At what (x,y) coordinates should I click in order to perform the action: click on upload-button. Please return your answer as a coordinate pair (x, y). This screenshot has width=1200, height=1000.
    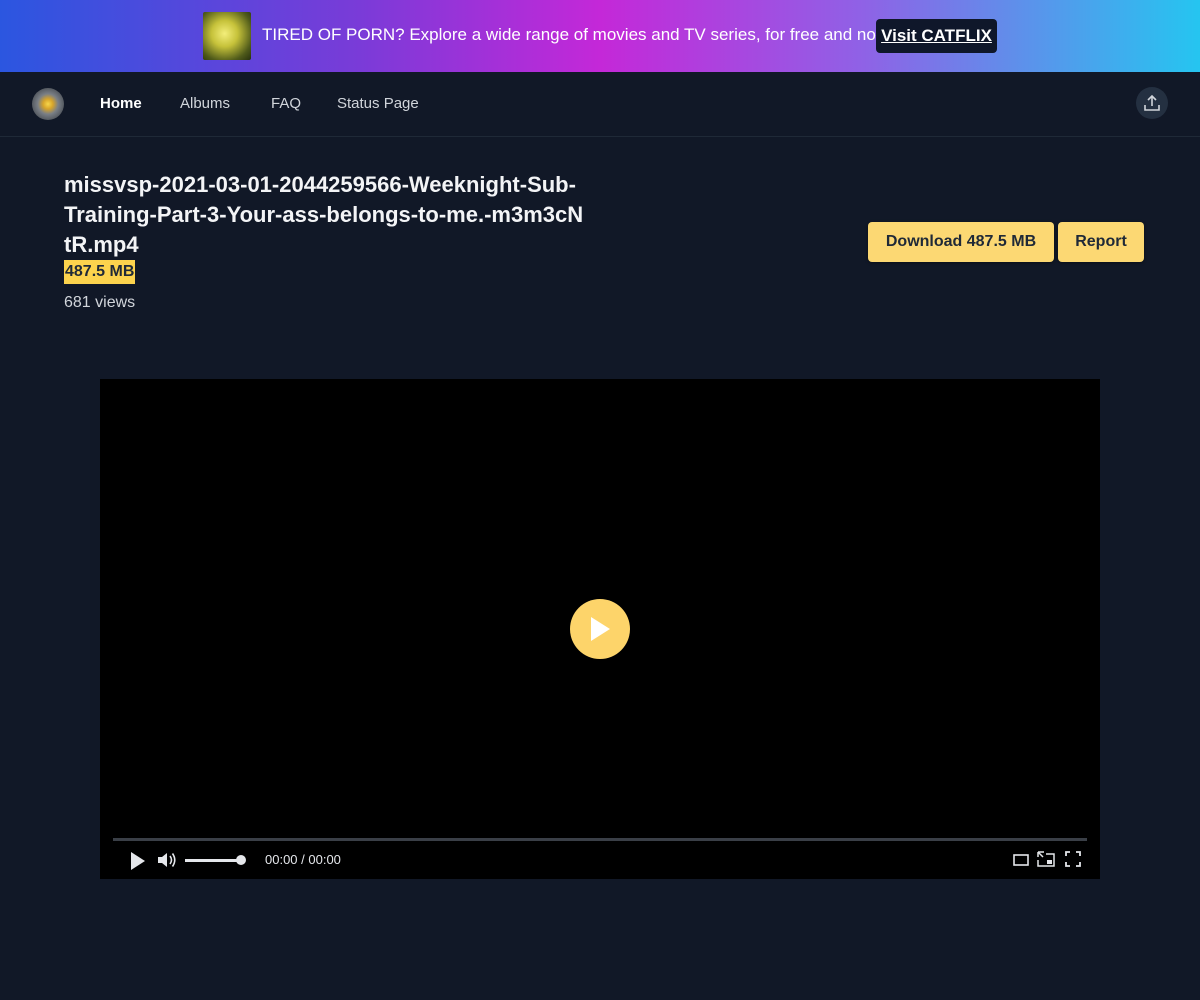
    Looking at the image, I should click on (1152, 103).